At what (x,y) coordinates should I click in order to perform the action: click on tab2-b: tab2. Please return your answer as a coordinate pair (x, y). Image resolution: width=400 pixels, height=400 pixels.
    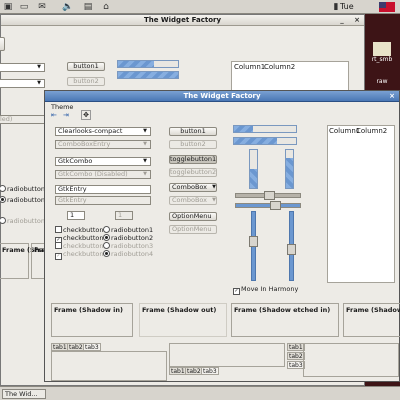
    Looking at the image, I should click on (194, 371).